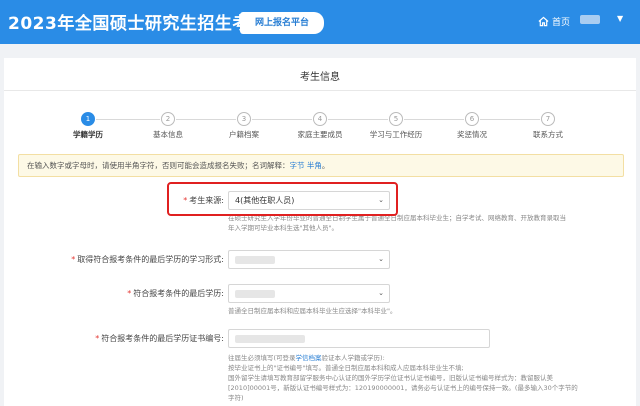 The height and width of the screenshot is (406, 640). Describe the element at coordinates (320, 119) in the screenshot. I see `step-number: 4` at that location.